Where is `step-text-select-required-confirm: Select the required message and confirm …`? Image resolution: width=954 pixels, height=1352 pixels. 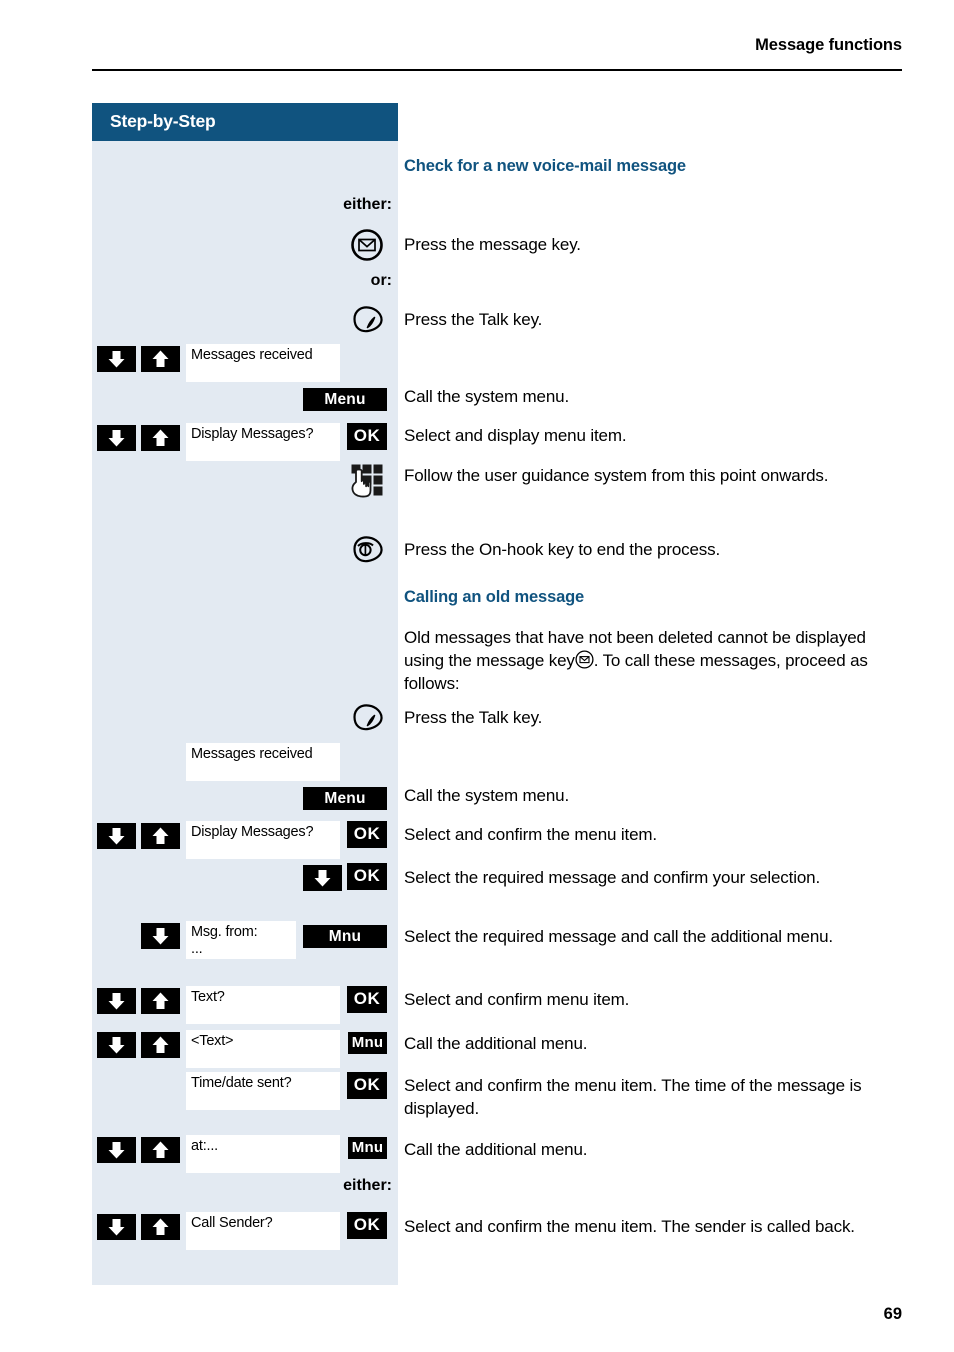 step-text-select-required-confirm: Select the required message and confirm … is located at coordinates (612, 877).